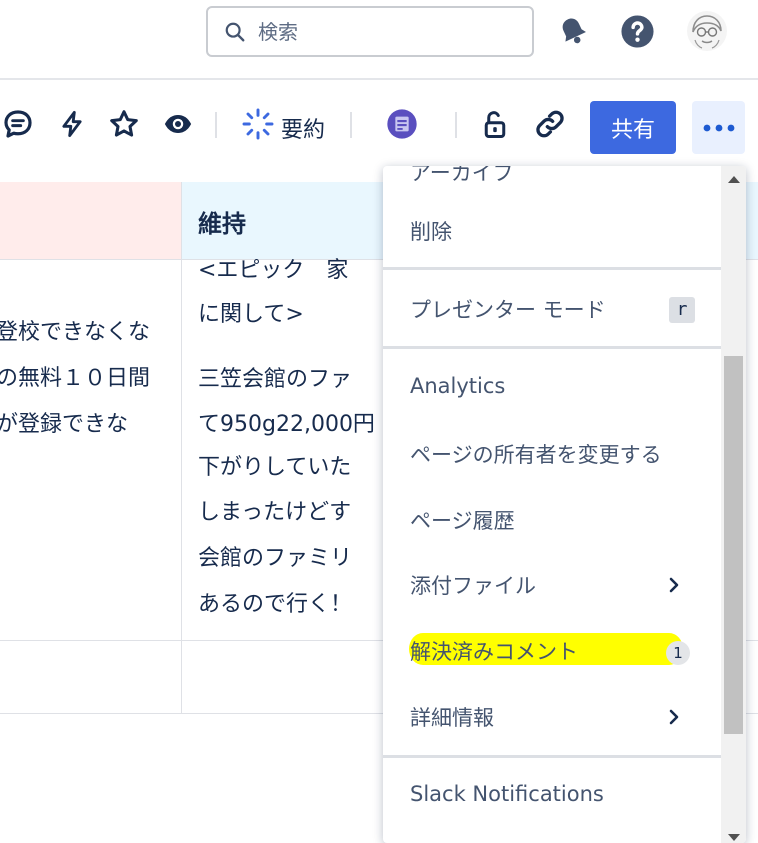  I want to click on shortcut-badge: r, so click(682, 310).